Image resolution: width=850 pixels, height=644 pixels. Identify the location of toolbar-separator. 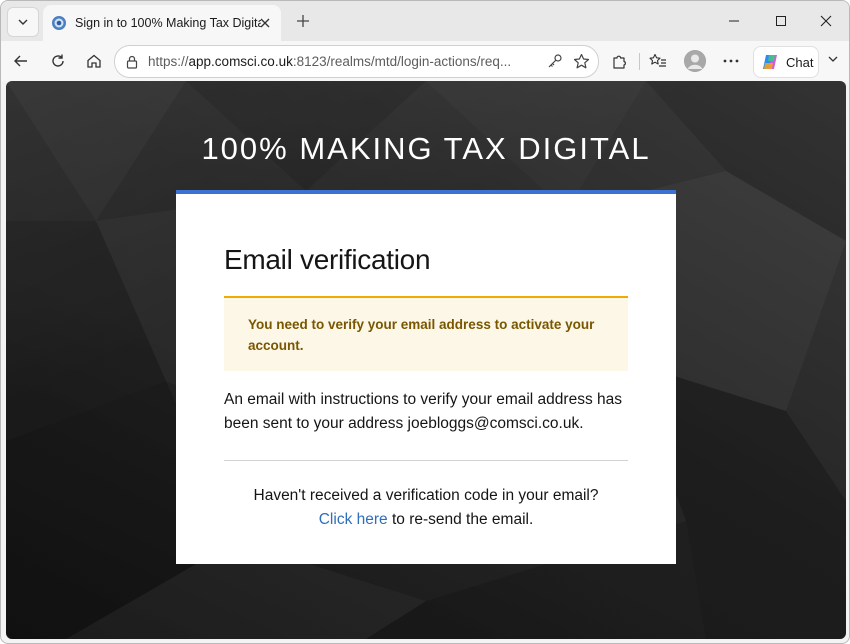
(639, 61).